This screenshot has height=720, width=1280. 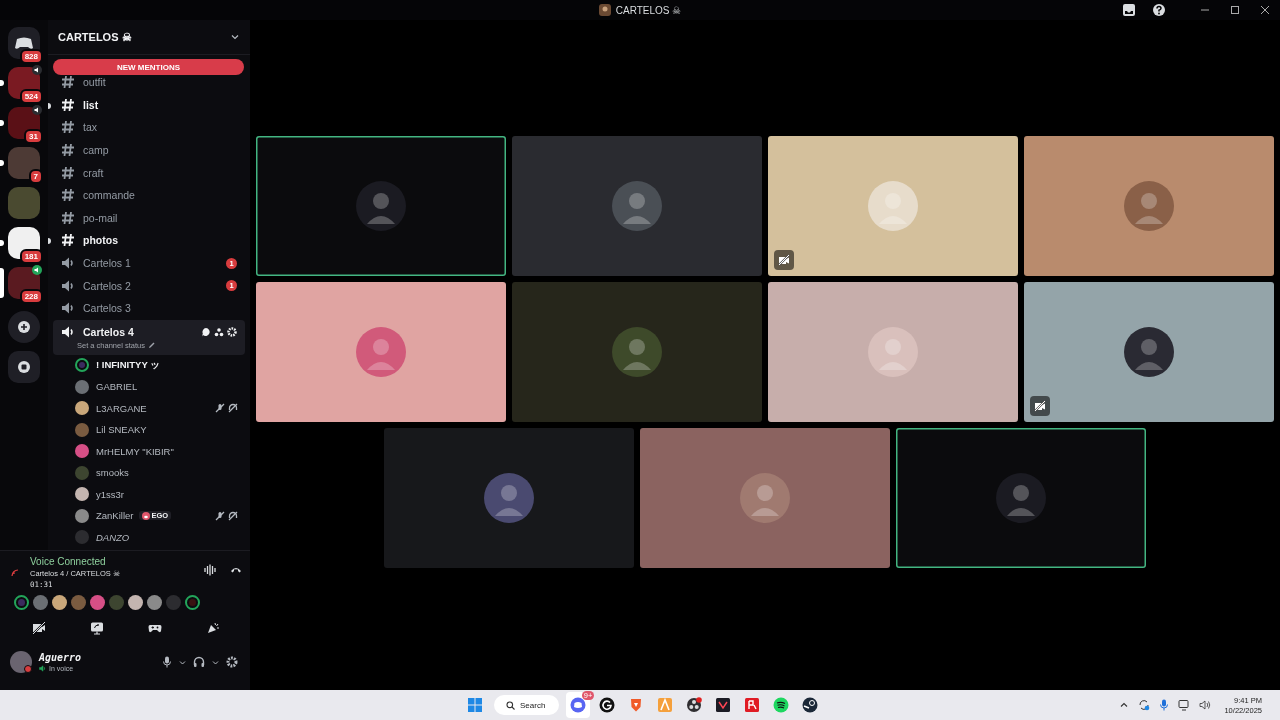 I want to click on voice-status: Voice Connected, so click(x=68, y=561).